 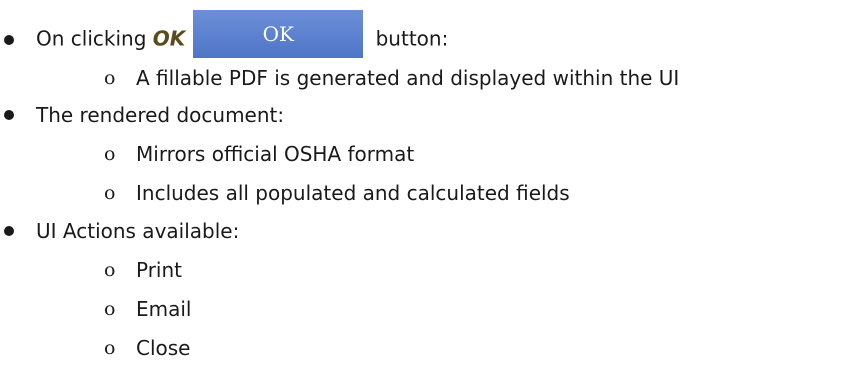 What do you see at coordinates (138, 231) in the screenshot?
I see `bullet-text: UI Actions available:` at bounding box center [138, 231].